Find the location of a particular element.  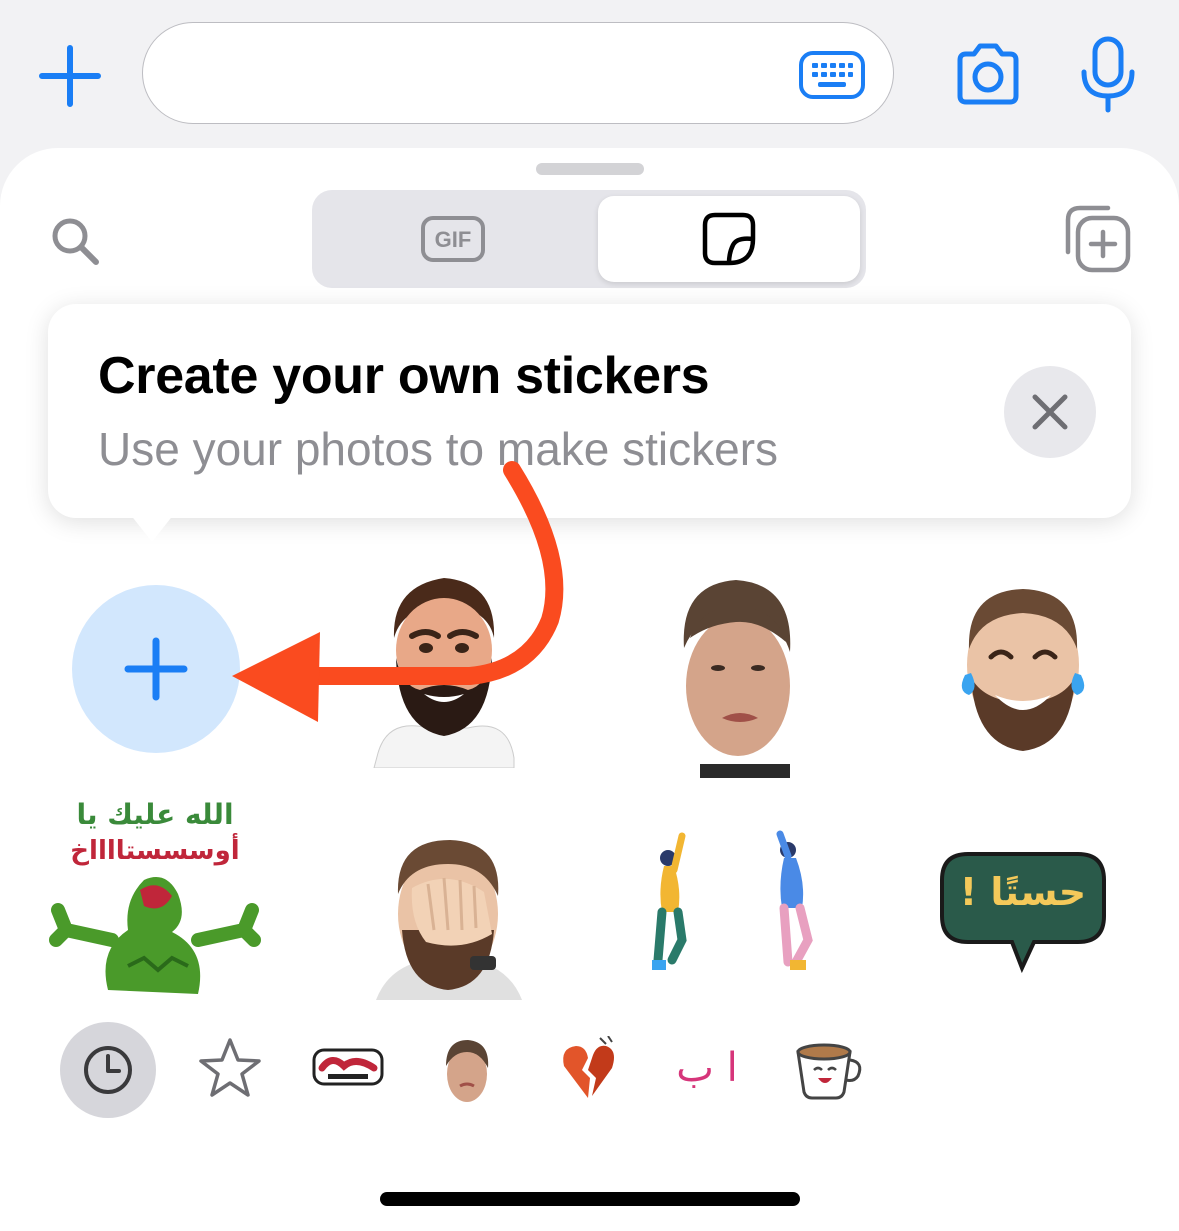

close-tip-button is located at coordinates (1050, 412).